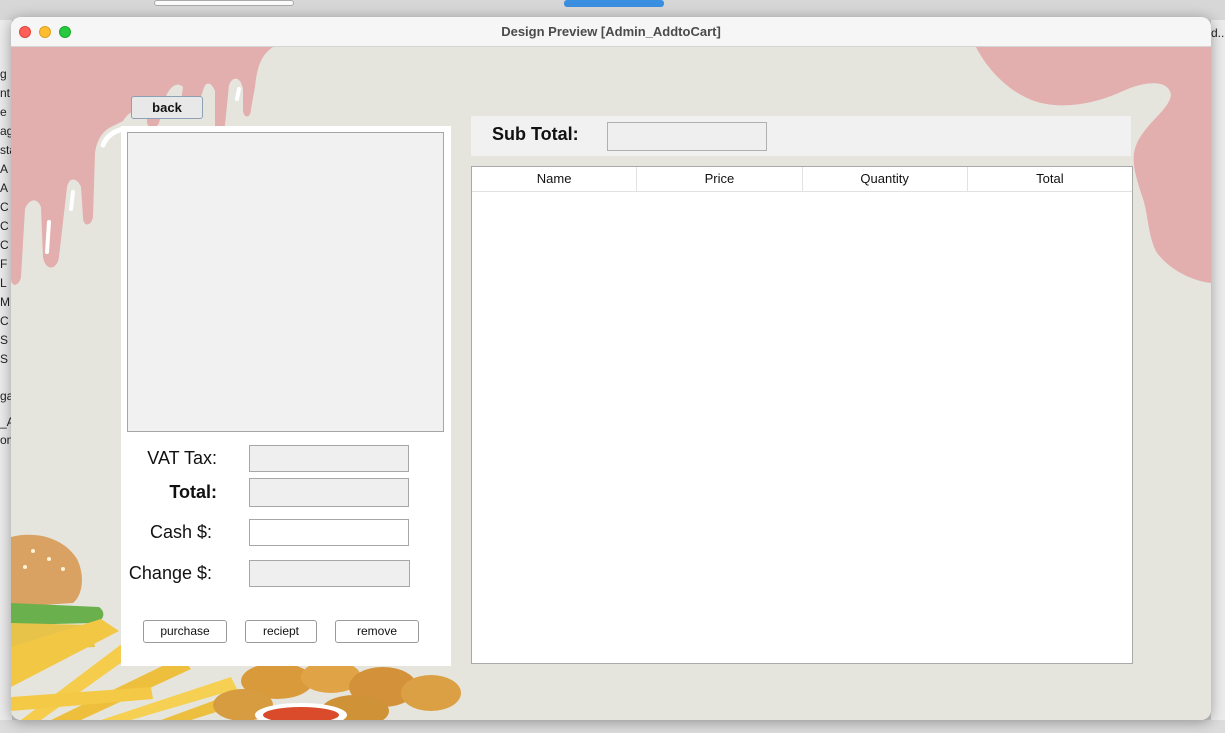  I want to click on subtotal-bar: Sub Total:, so click(801, 136).